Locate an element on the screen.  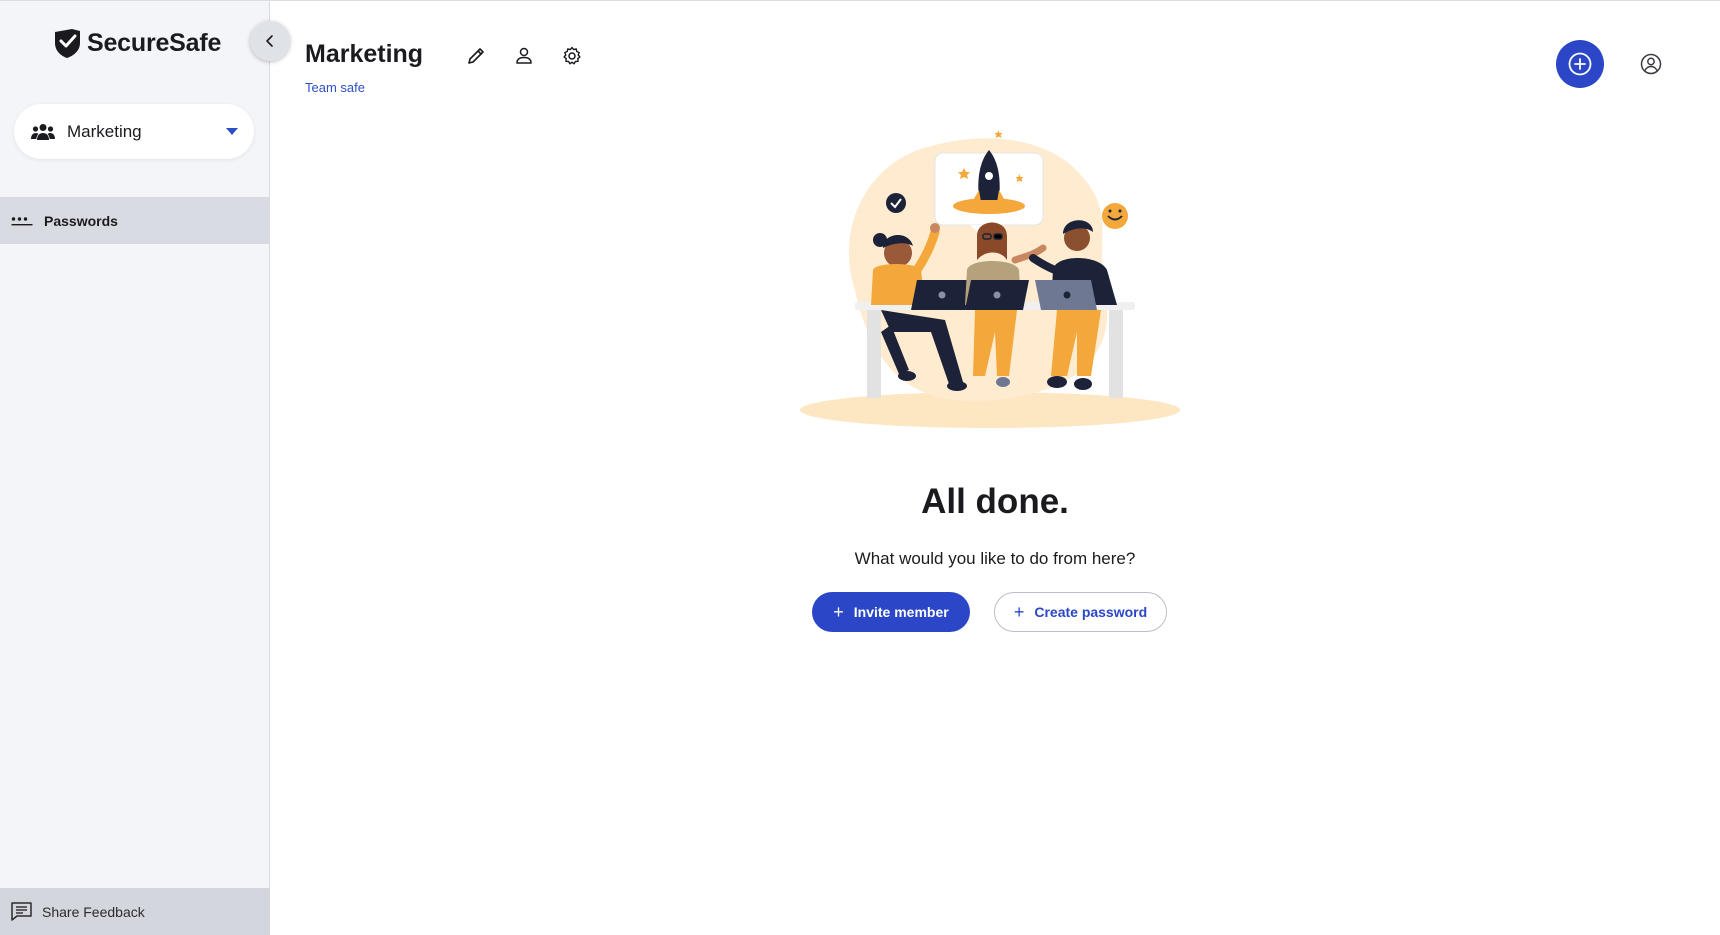
collapse-sidebar-button is located at coordinates (270, 41).